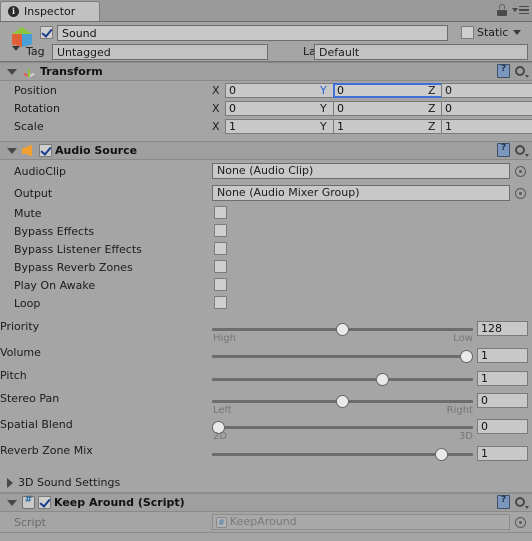  I want to click on hamburger-menu-icon, so click(520, 10).